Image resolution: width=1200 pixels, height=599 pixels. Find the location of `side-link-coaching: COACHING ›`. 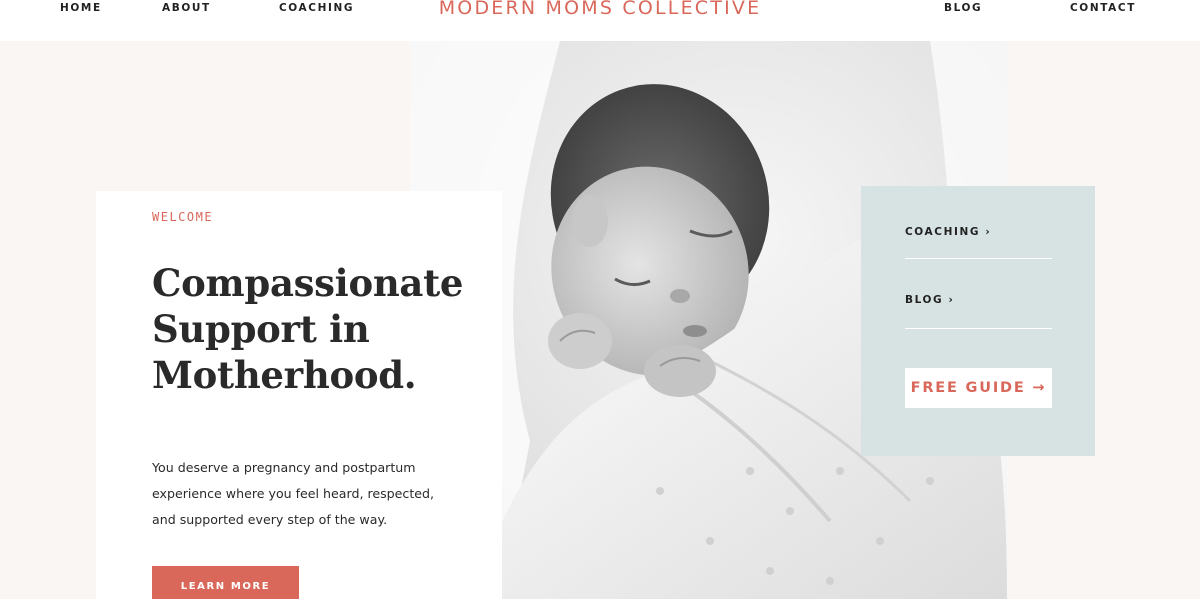

side-link-coaching: COACHING › is located at coordinates (978, 232).